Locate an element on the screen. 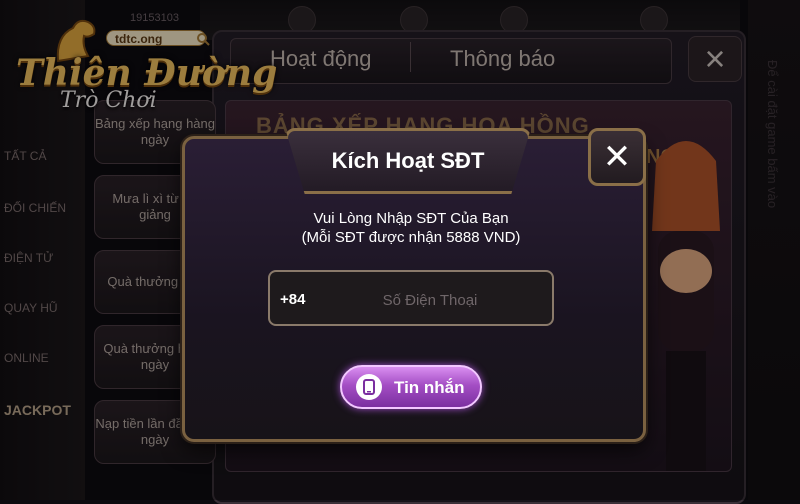 The width and height of the screenshot is (800, 504). modal-title: Kích Hoạt SĐT is located at coordinates (408, 160).